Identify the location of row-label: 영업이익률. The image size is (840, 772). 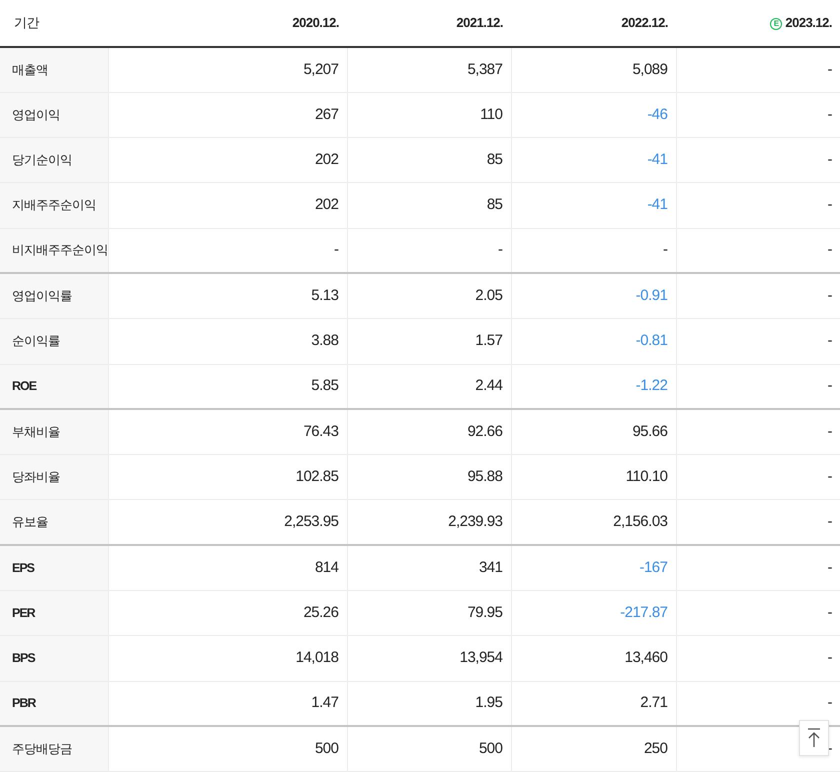
(42, 296).